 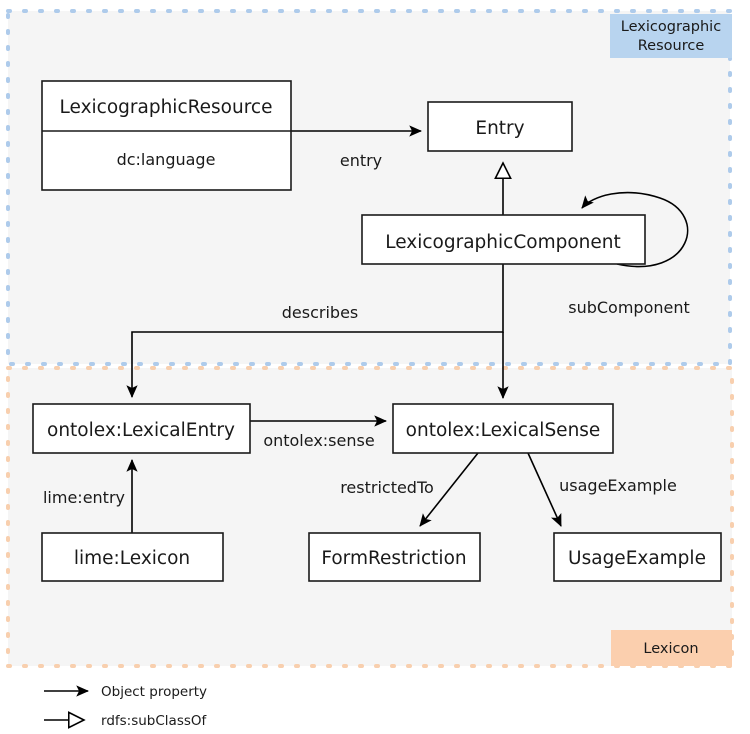 What do you see at coordinates (166, 159) in the screenshot?
I see `node-lexicographic-resource-attribute: dc:language` at bounding box center [166, 159].